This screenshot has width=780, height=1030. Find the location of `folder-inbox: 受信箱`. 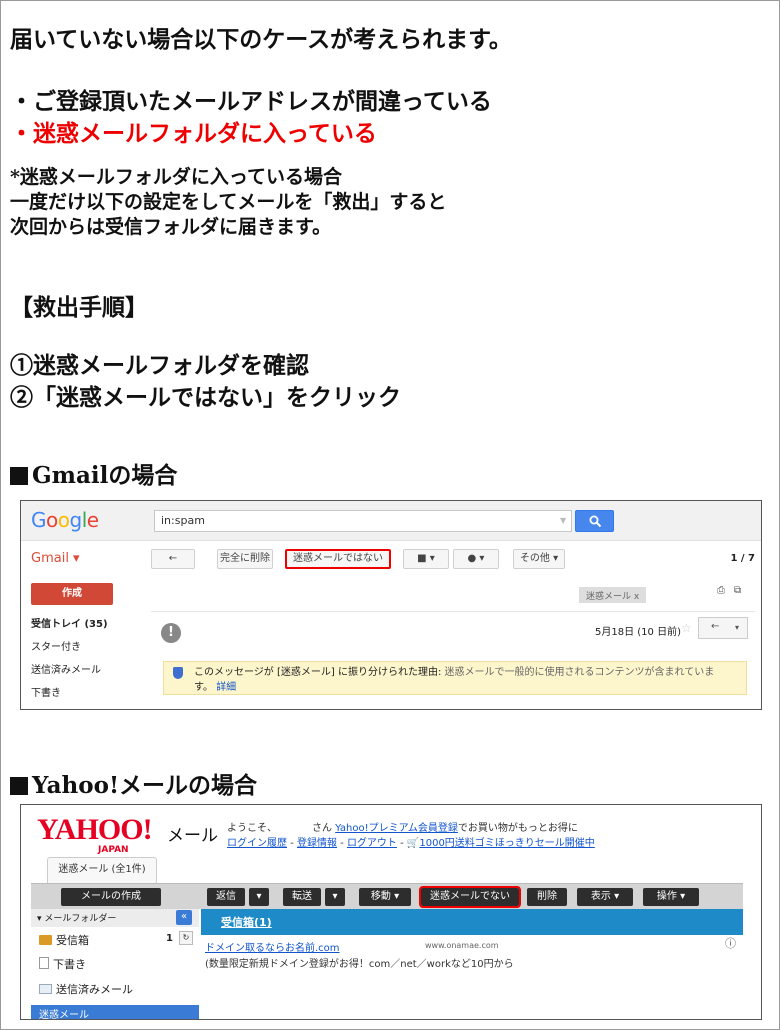

folder-inbox: 受信箱 is located at coordinates (64, 940).